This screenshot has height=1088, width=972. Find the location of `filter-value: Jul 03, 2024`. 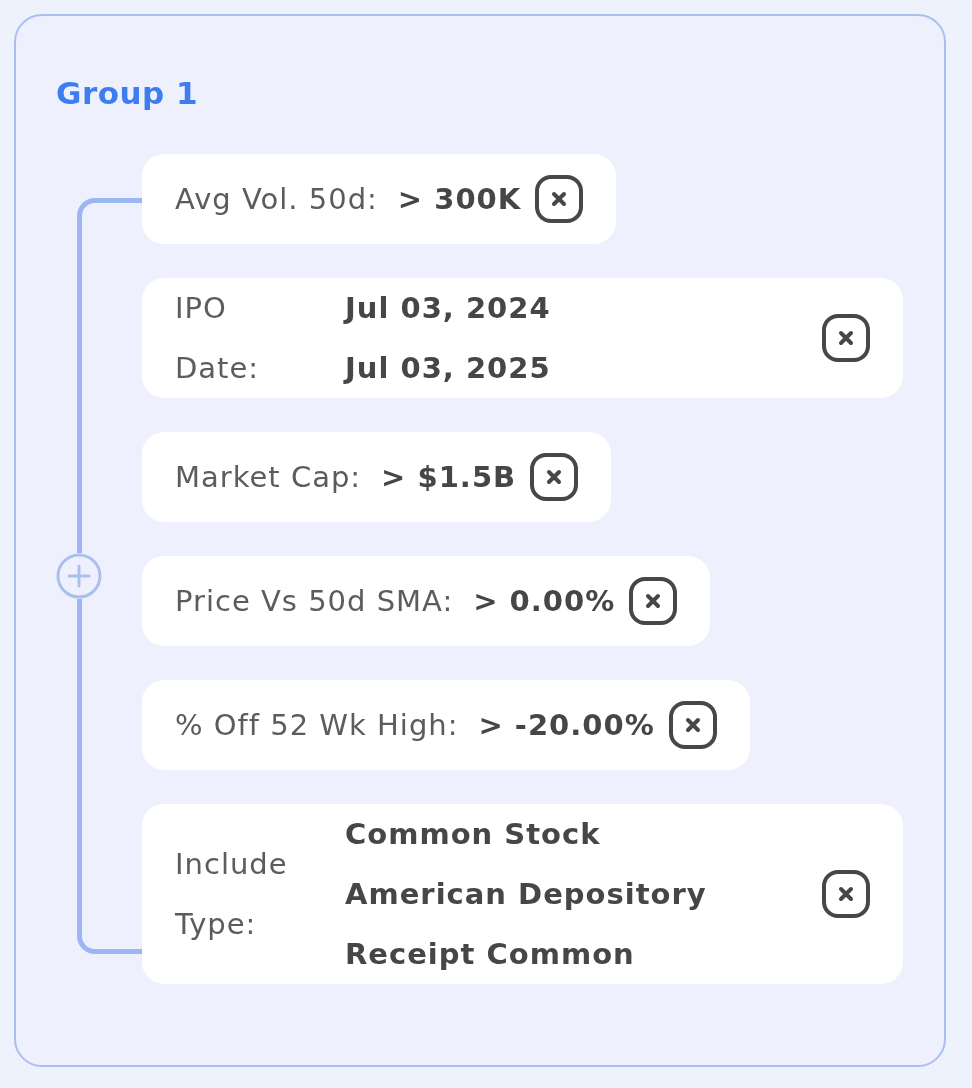

filter-value: Jul 03, 2024 is located at coordinates (448, 308).